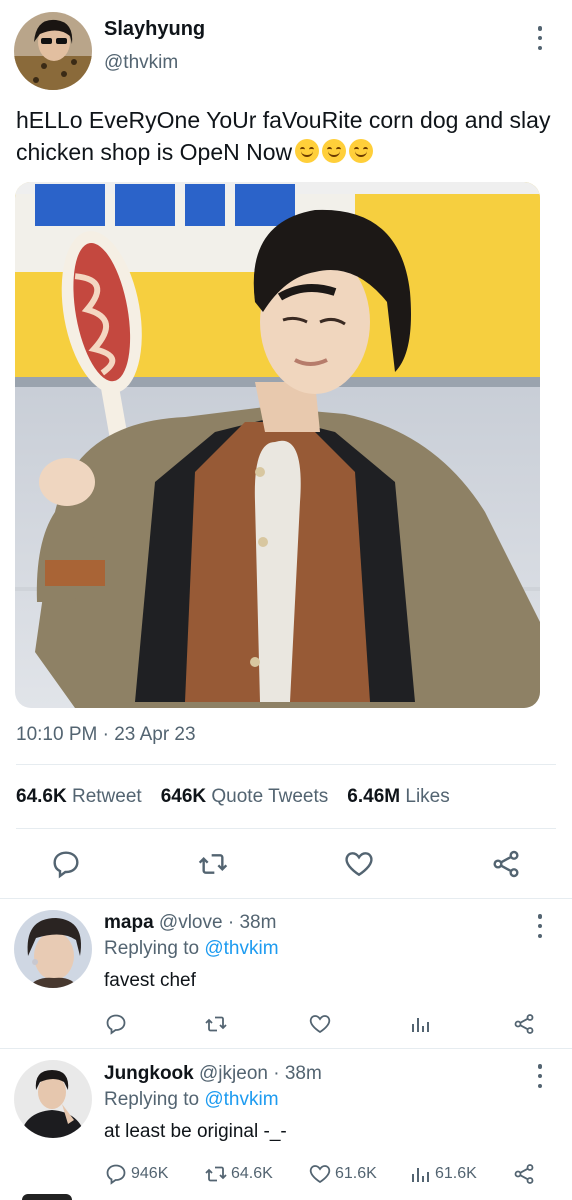  I want to click on quote-label: Quote Tweets, so click(270, 796).